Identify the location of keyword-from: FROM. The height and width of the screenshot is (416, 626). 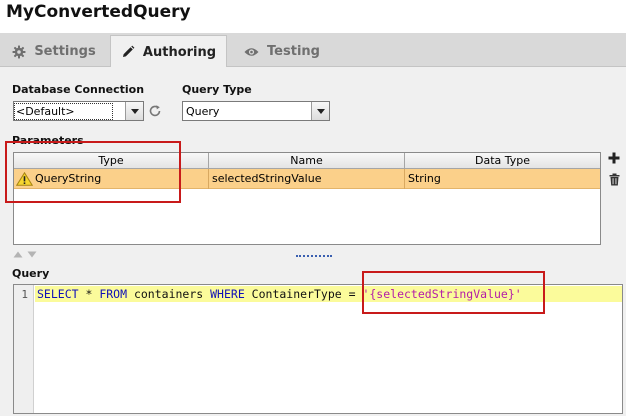
(113, 294).